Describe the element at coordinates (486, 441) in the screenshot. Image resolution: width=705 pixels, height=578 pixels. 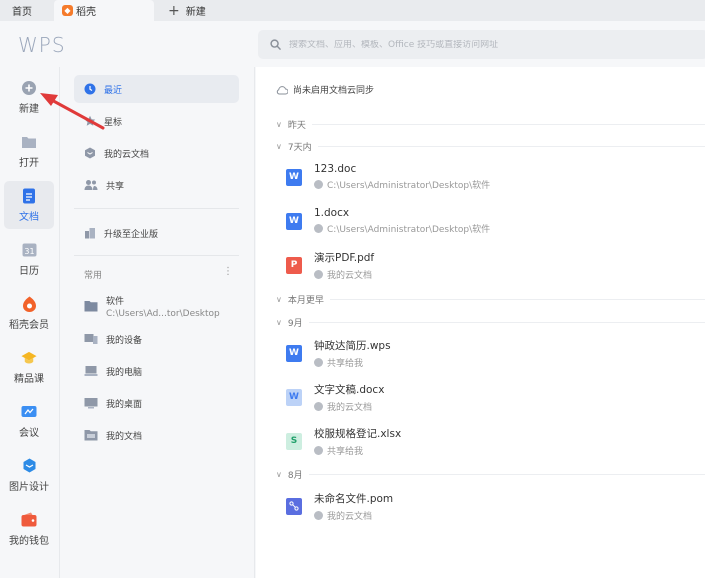
I see `file-row: S 校服规格登记.xlsx 共享给我` at that location.